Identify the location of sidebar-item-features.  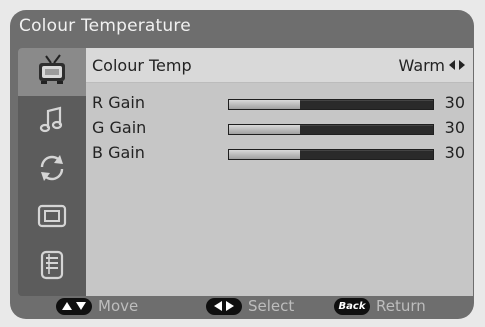
(52, 264).